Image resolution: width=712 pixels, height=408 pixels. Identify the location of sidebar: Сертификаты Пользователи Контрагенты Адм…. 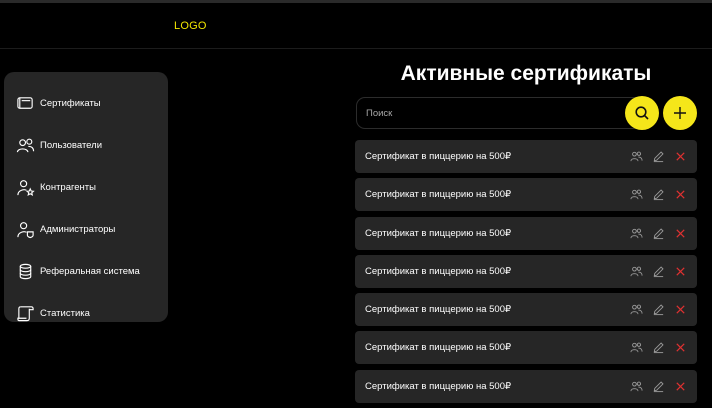
(86, 197).